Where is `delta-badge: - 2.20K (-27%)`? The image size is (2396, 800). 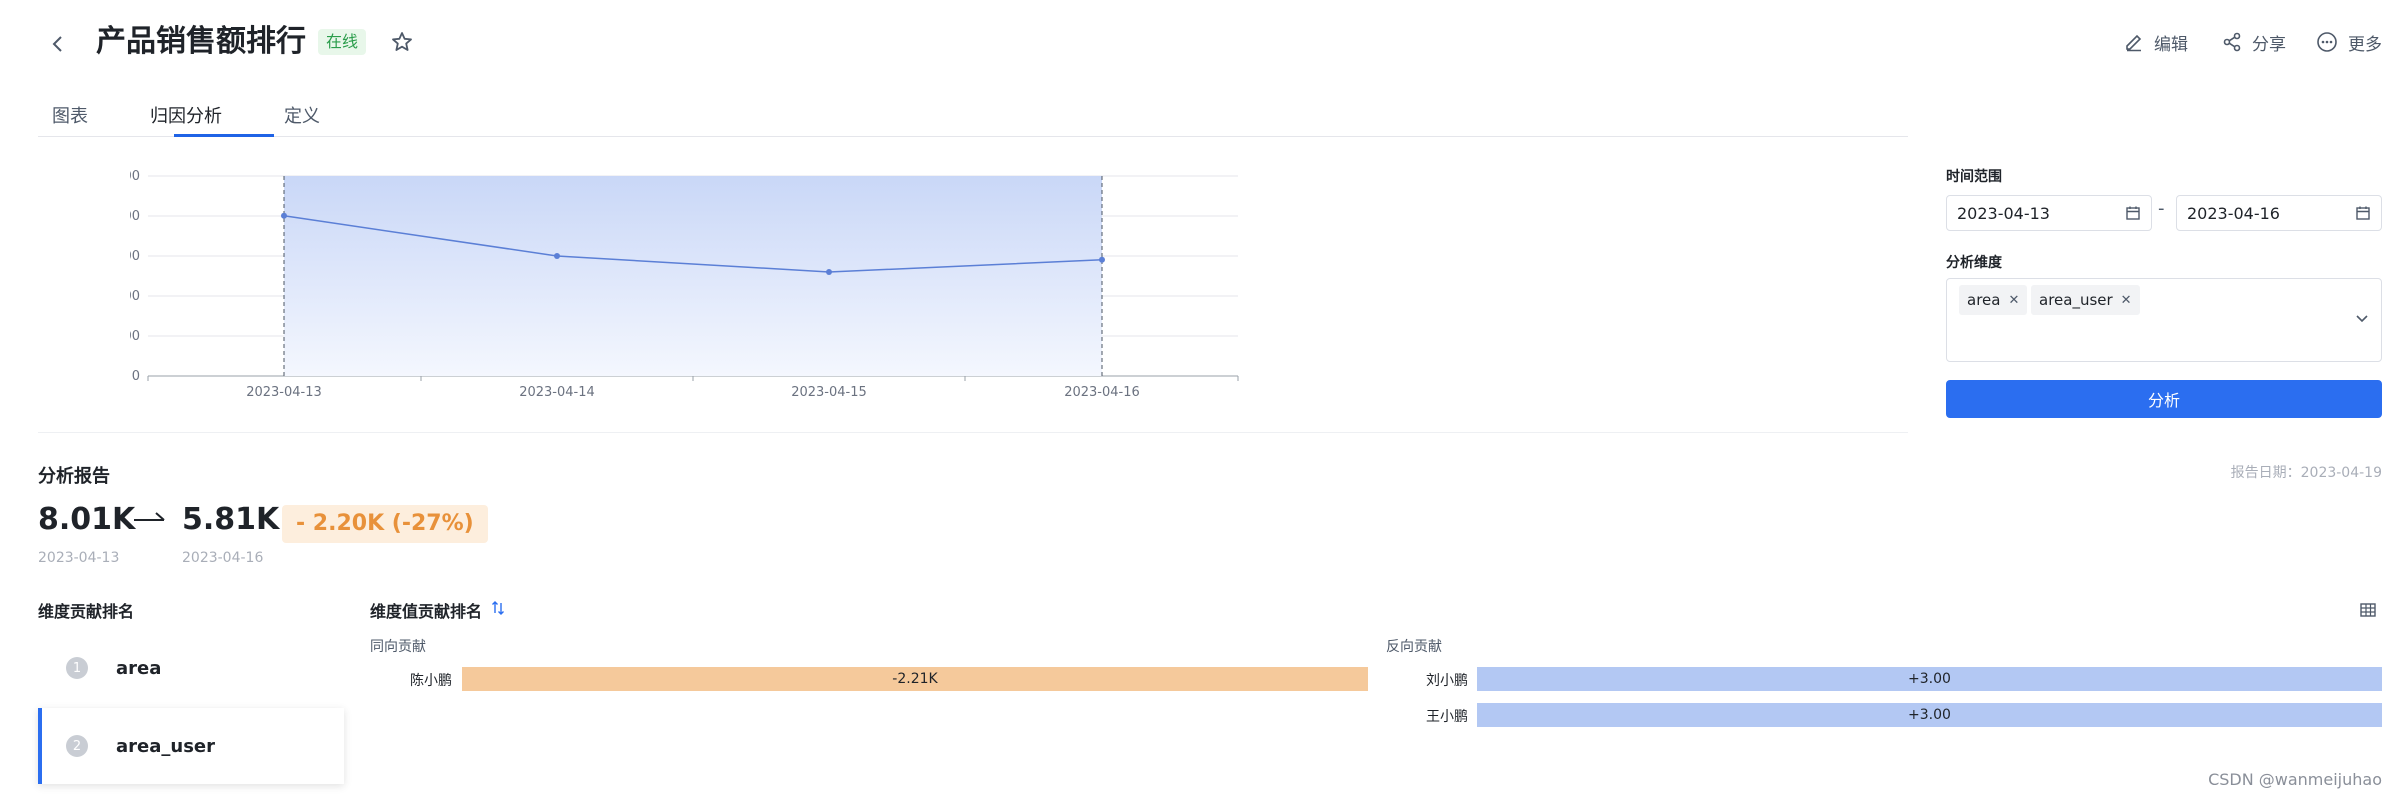
delta-badge: - 2.20K (-27%) is located at coordinates (385, 524).